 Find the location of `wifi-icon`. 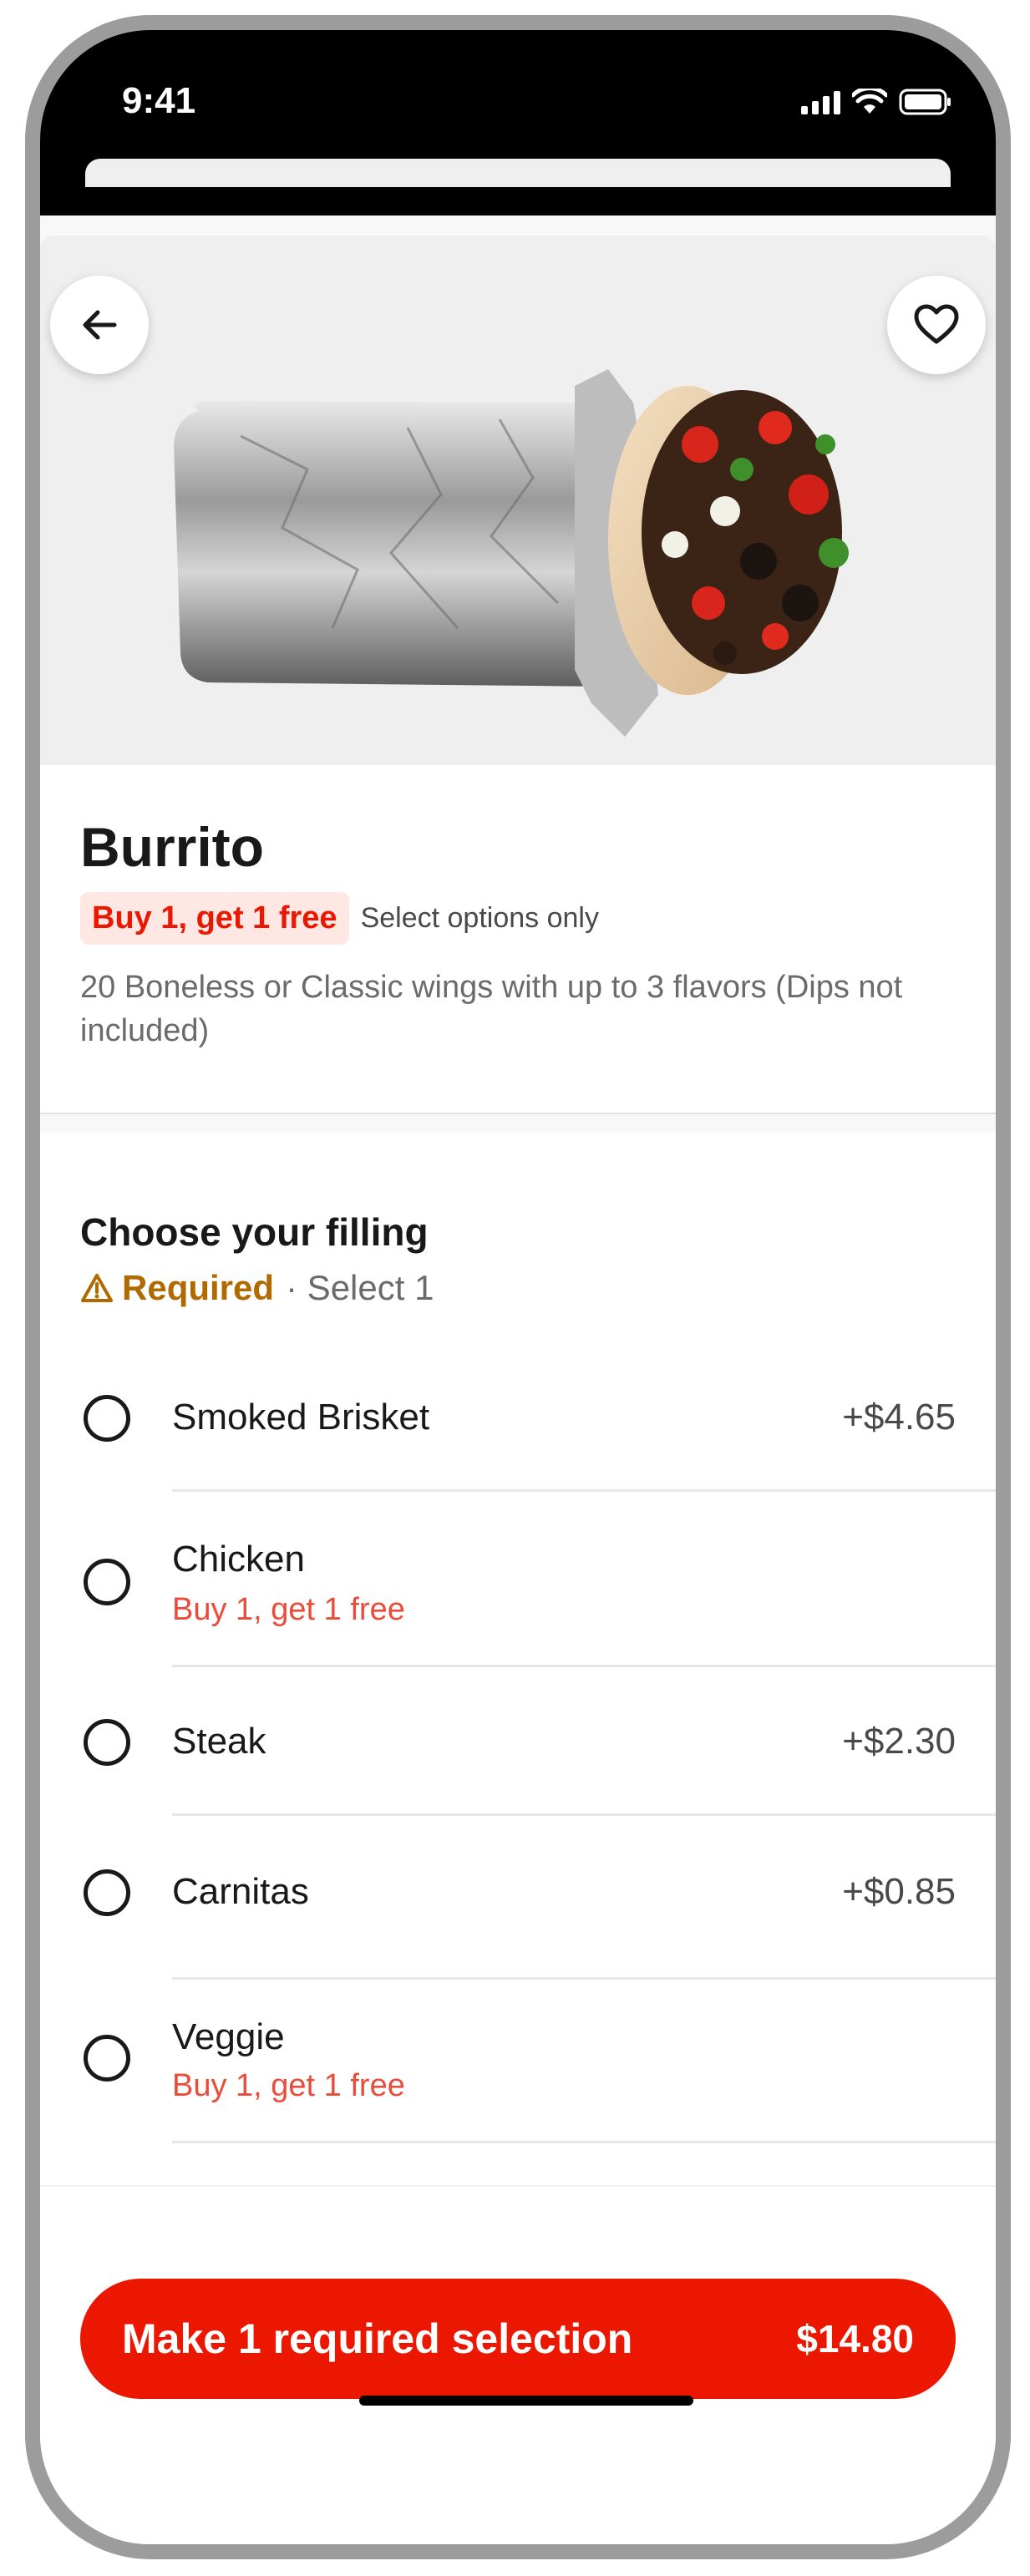

wifi-icon is located at coordinates (869, 102).